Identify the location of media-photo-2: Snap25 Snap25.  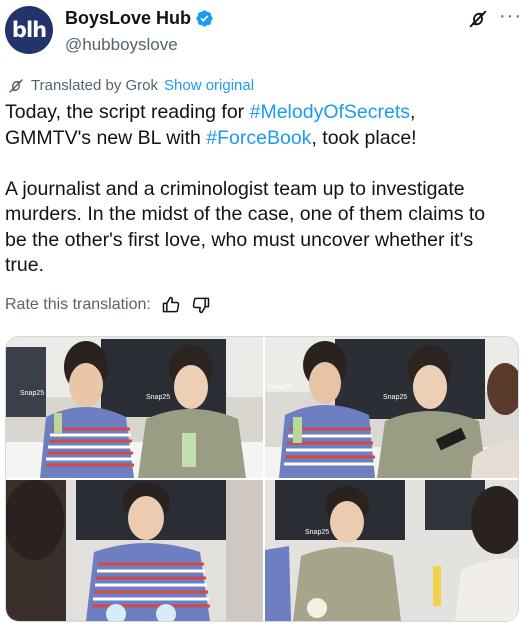
(391, 407).